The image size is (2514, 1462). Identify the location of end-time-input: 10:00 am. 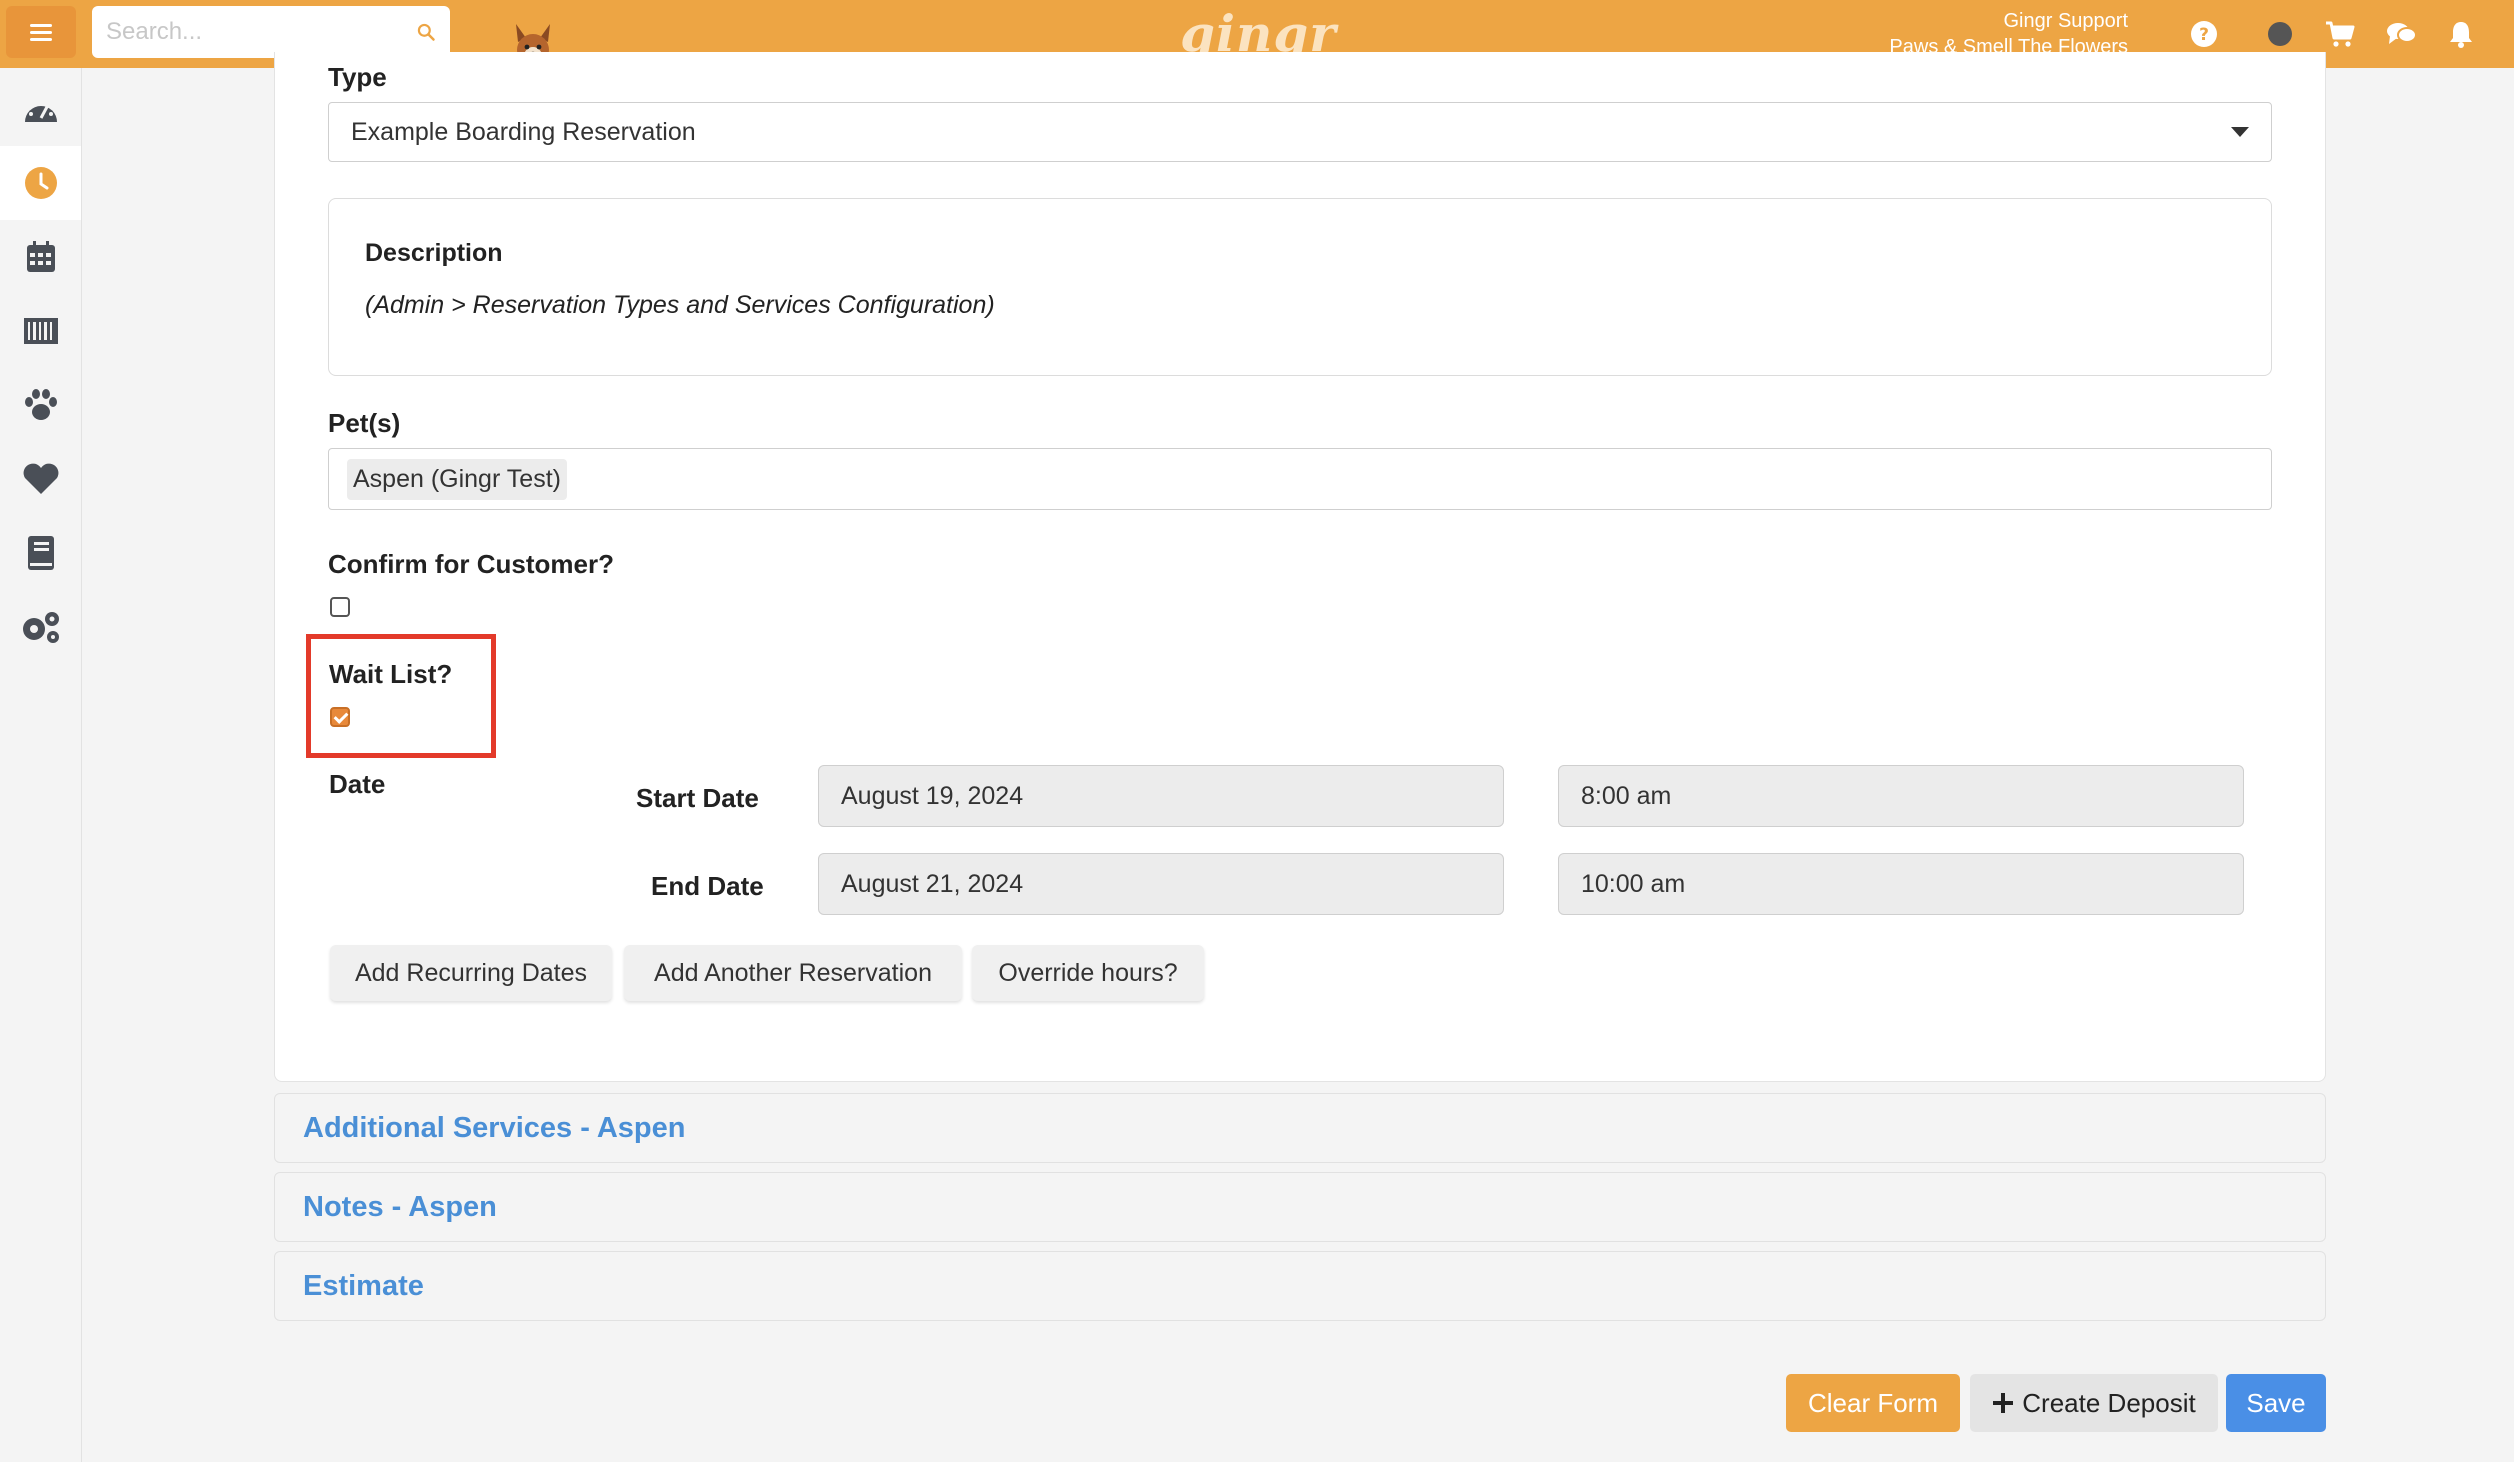
(1901, 884).